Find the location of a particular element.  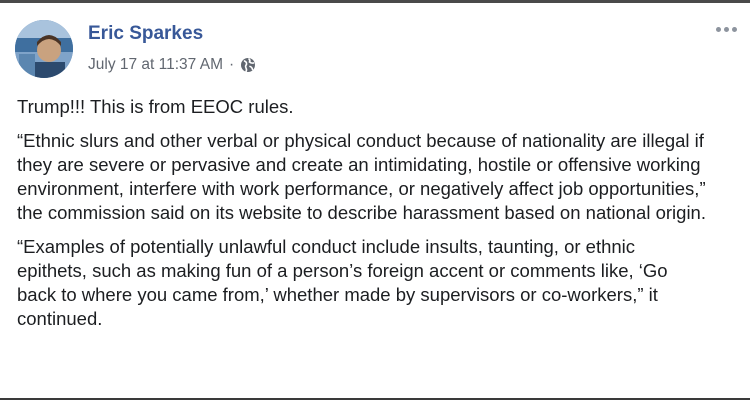

avatar-photo is located at coordinates (44, 49).